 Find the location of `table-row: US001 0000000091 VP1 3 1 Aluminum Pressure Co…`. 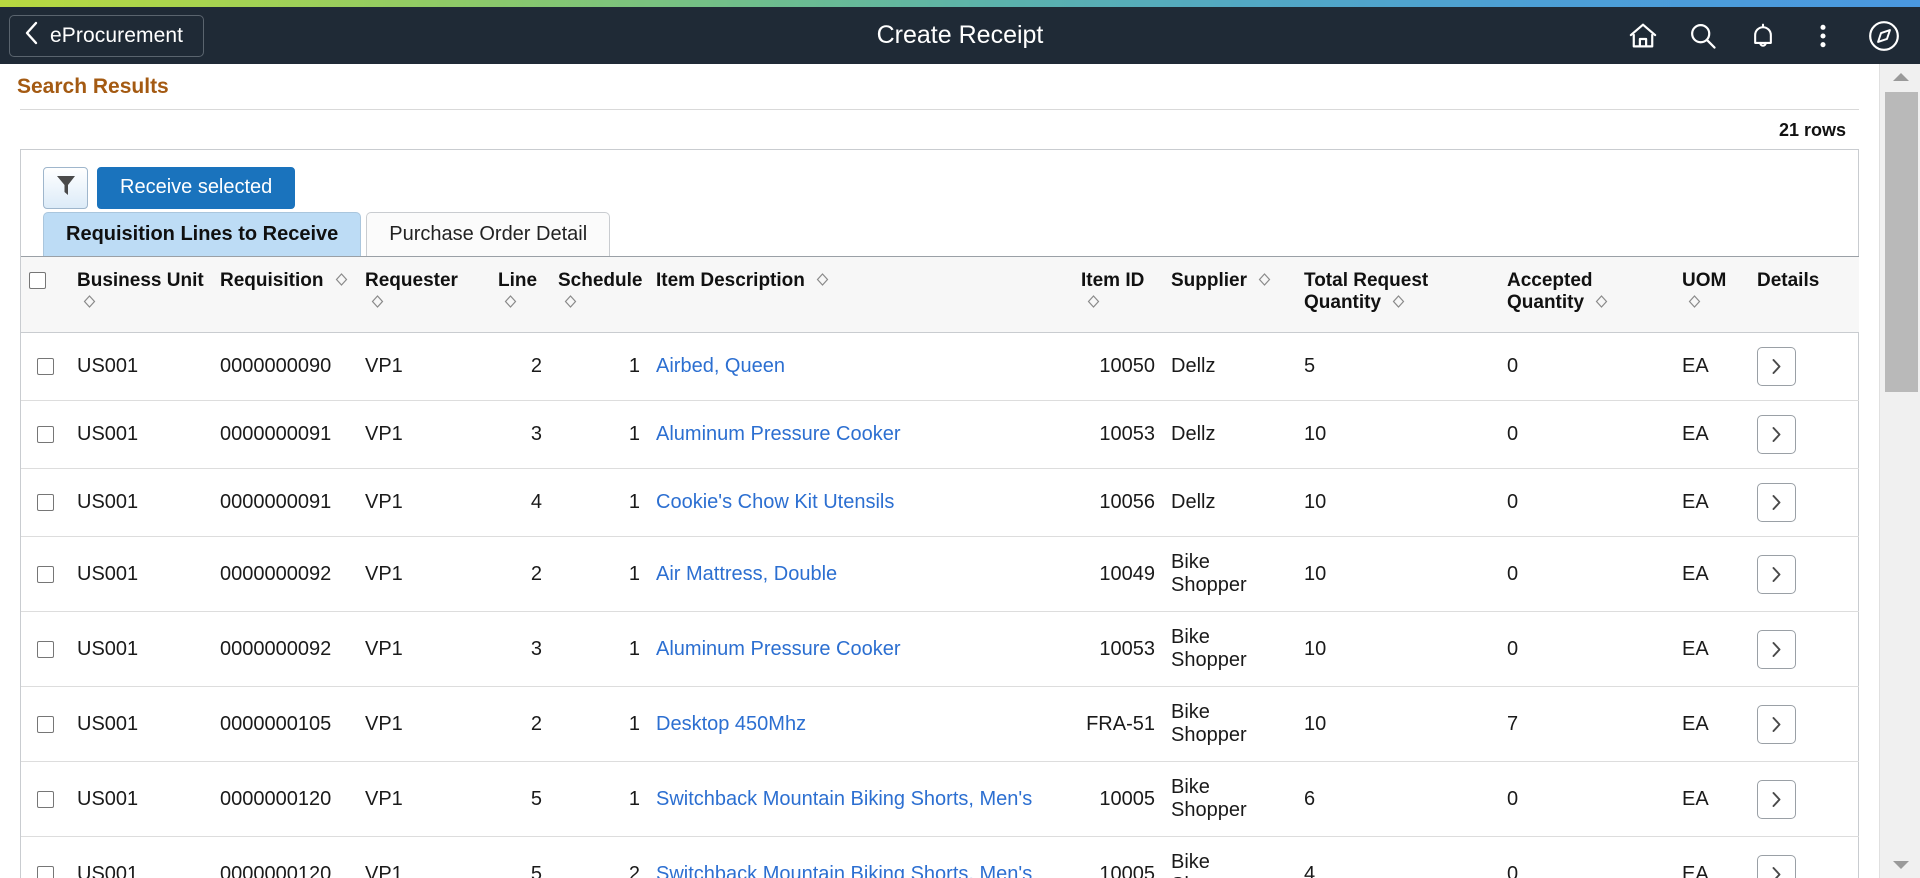

table-row: US001 0000000091 VP1 3 1 Aluminum Pressure Co… is located at coordinates (940, 434).